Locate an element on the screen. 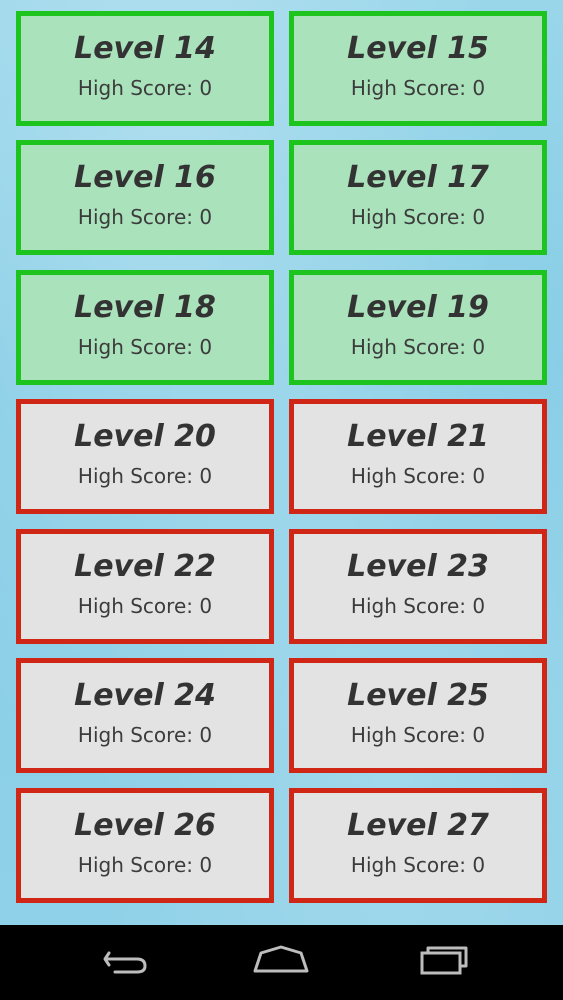 This screenshot has width=563, height=1000. level-title: Level 27 is located at coordinates (418, 825).